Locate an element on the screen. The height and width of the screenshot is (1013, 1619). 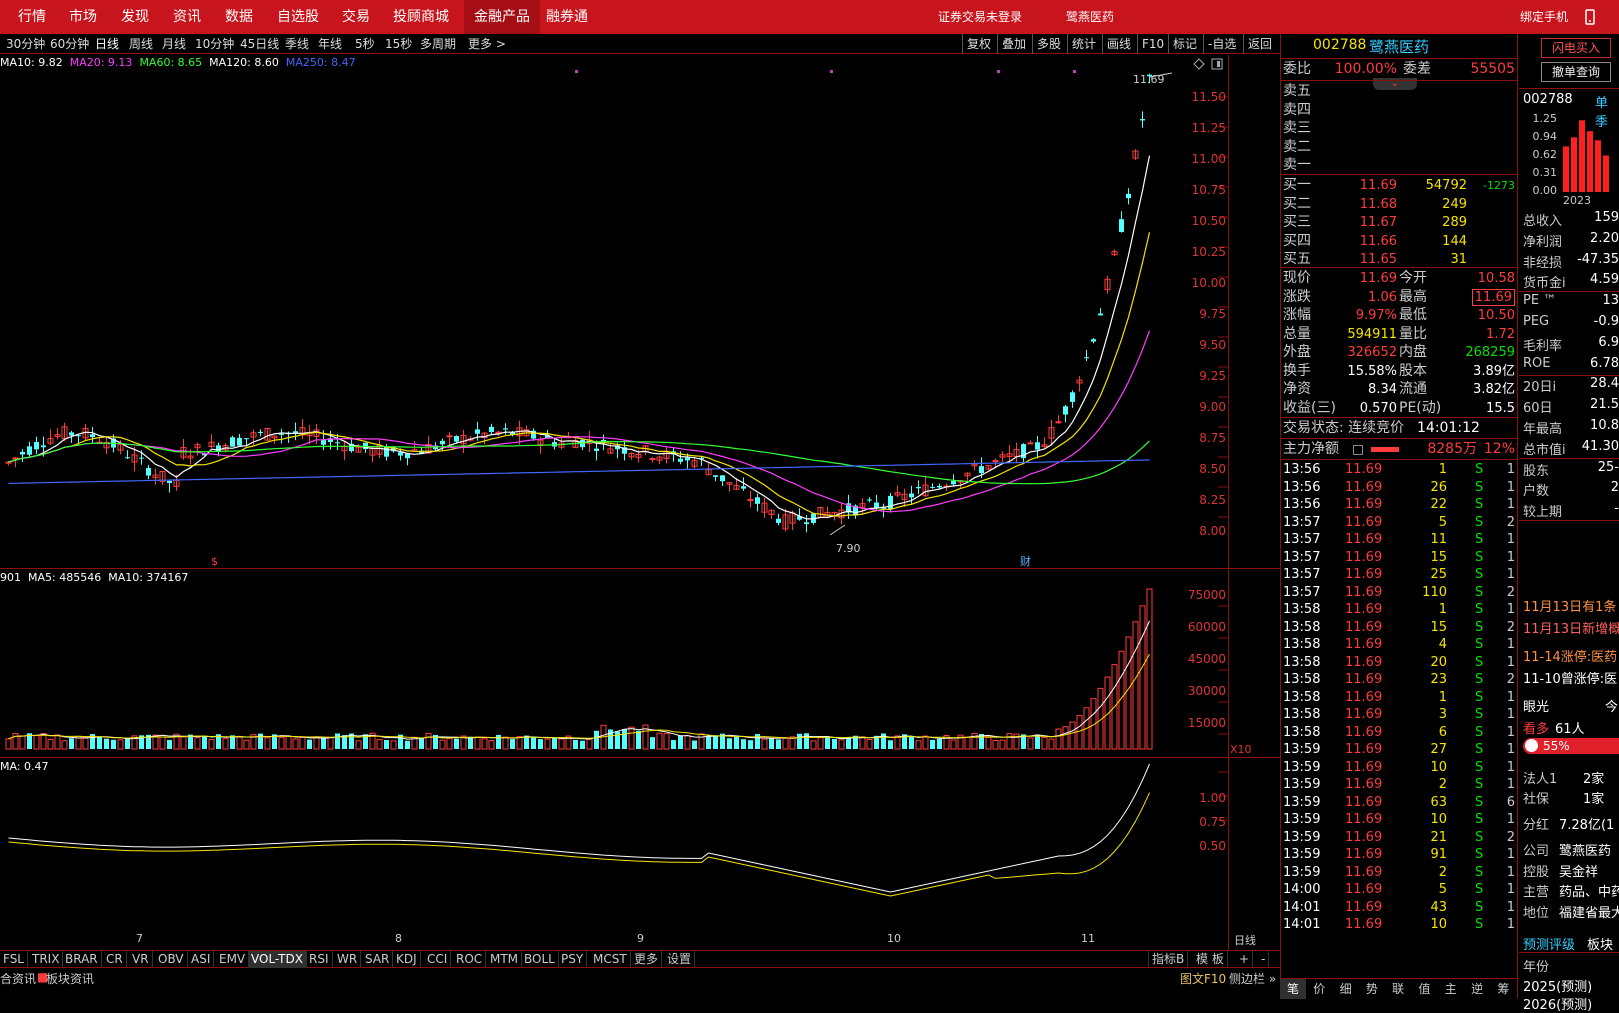
ind-cci: CCI is located at coordinates (438, 959).